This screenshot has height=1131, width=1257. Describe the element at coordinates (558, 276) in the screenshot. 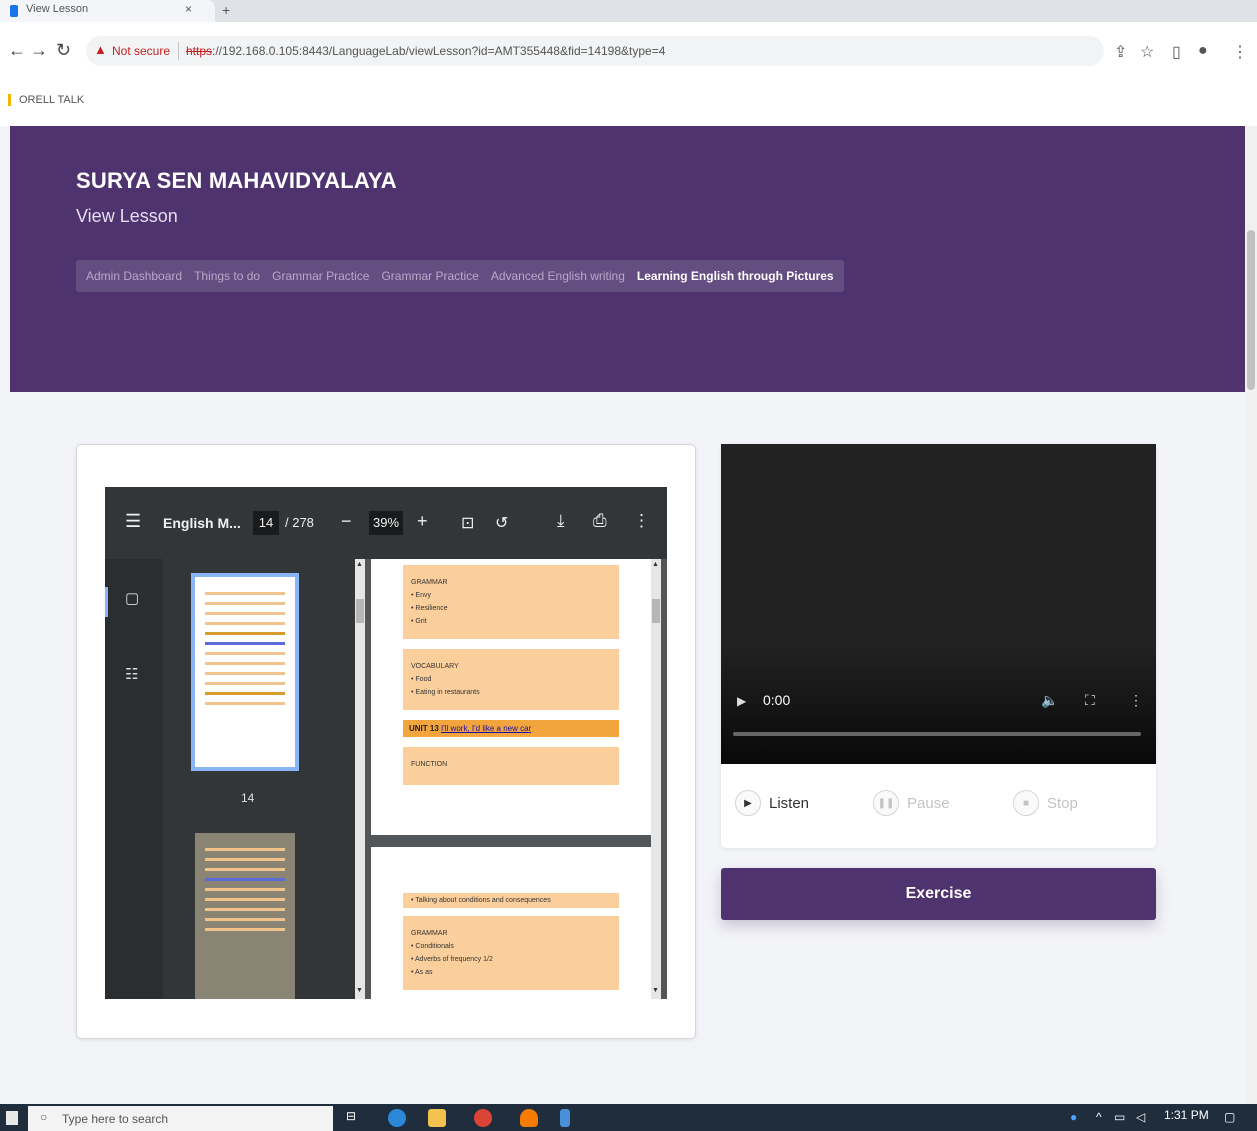

I see `breadcrumb-advanced-english-writing: Advanced English writing` at that location.